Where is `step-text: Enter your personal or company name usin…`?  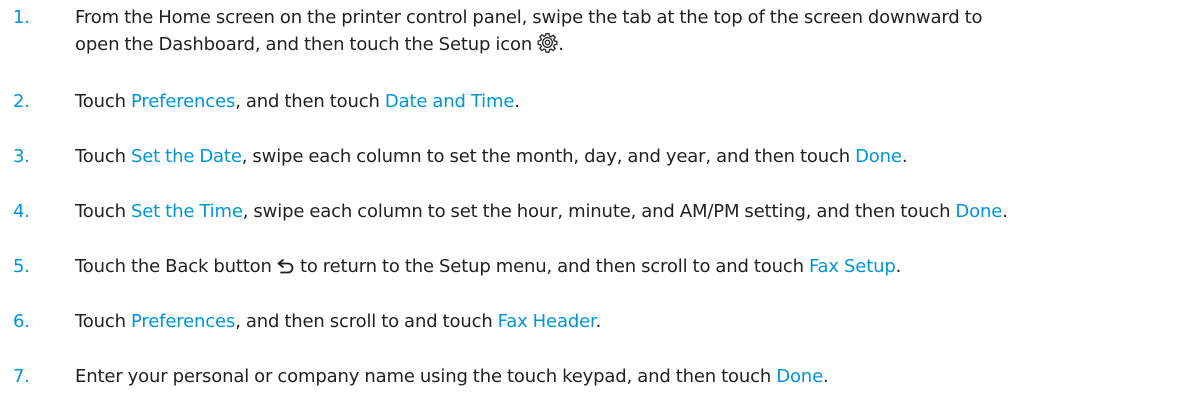
step-text: Enter your personal or company name usin… is located at coordinates (630, 376).